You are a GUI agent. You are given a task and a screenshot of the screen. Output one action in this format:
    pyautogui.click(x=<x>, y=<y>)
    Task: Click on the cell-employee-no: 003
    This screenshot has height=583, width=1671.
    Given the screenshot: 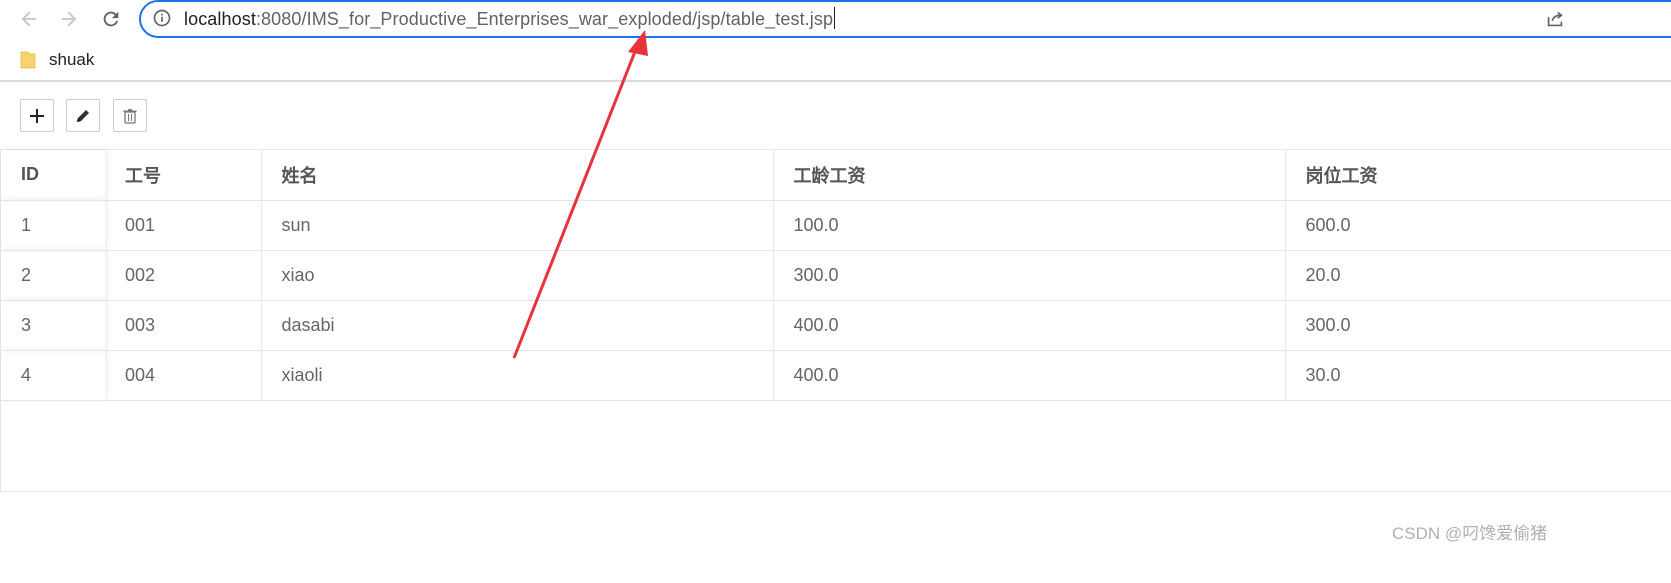 What is the action you would take?
    pyautogui.click(x=183, y=325)
    